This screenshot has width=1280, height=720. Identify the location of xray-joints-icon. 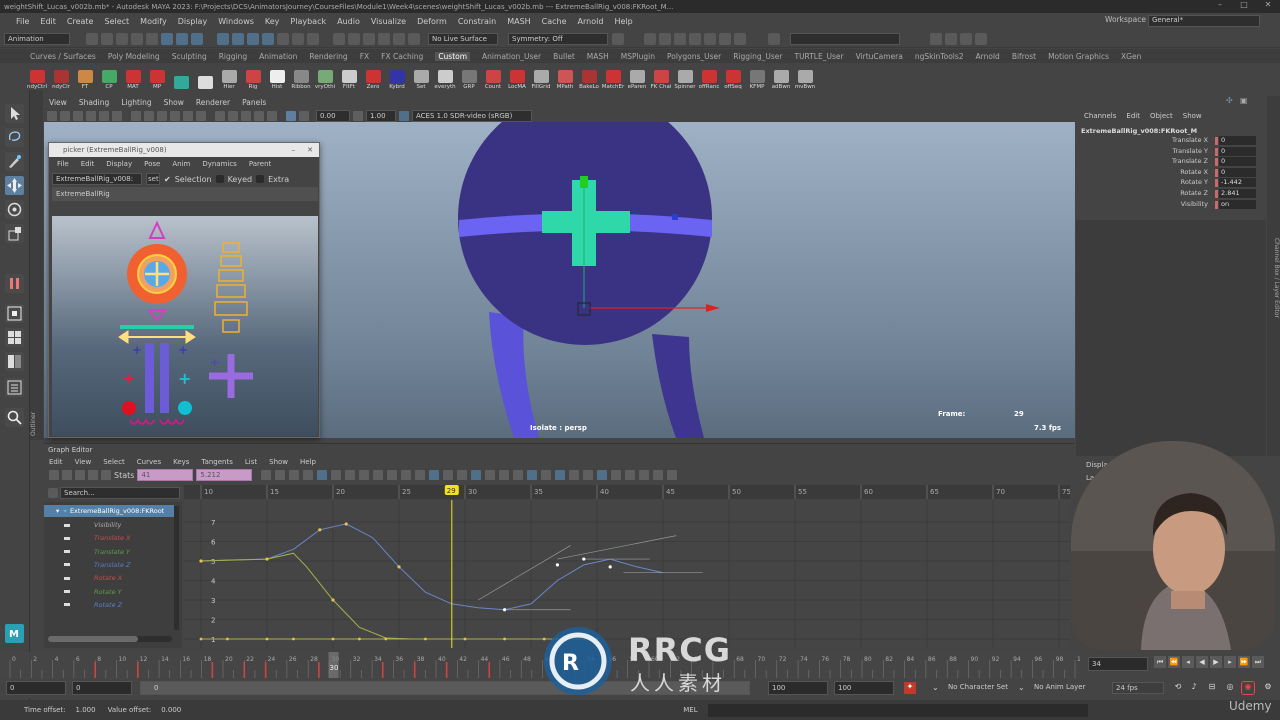
(233, 115).